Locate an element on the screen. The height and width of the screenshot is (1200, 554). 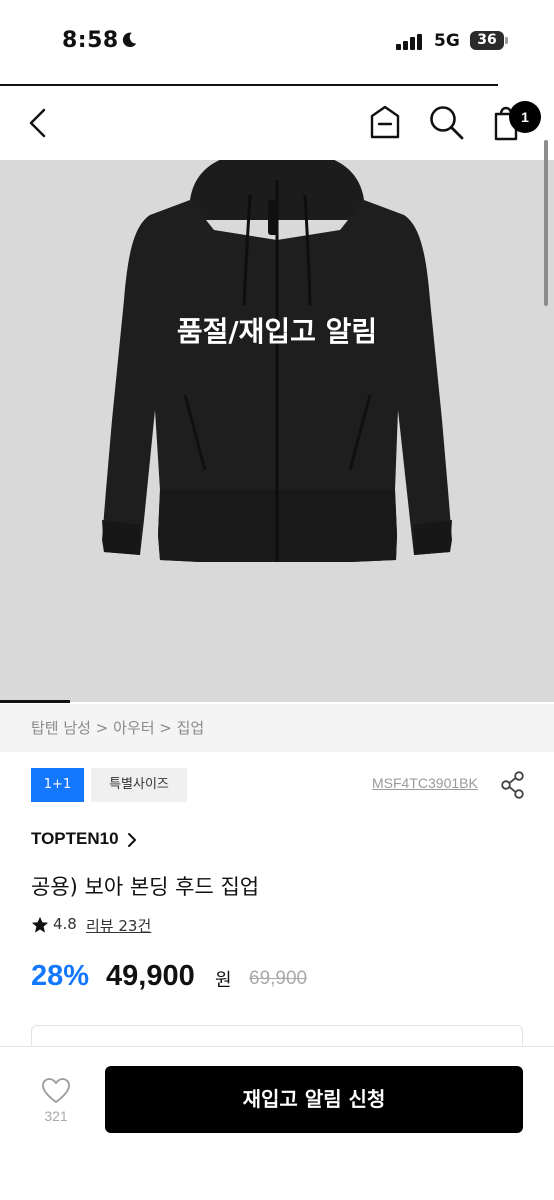
original-price: 69,900 is located at coordinates (278, 978).